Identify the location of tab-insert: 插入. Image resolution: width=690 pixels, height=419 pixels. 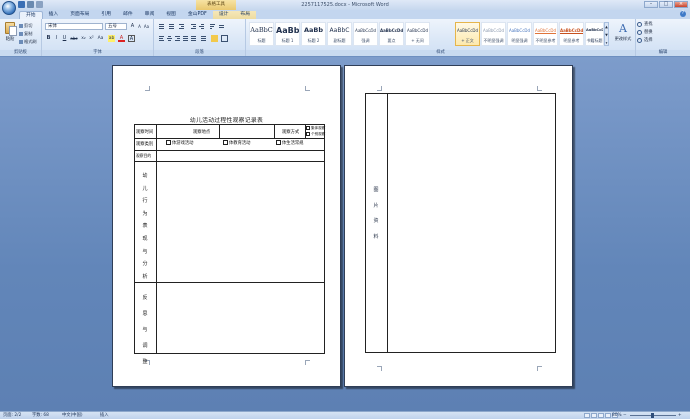
(54, 15).